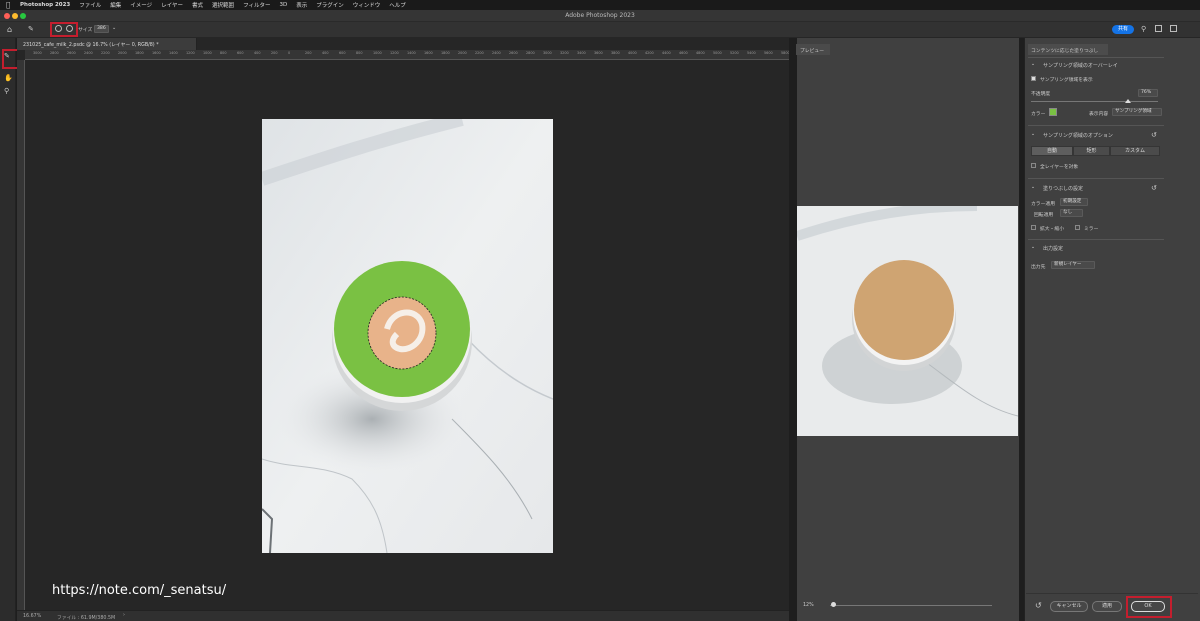  I want to click on ruler-tick: 1400, so click(411, 53).